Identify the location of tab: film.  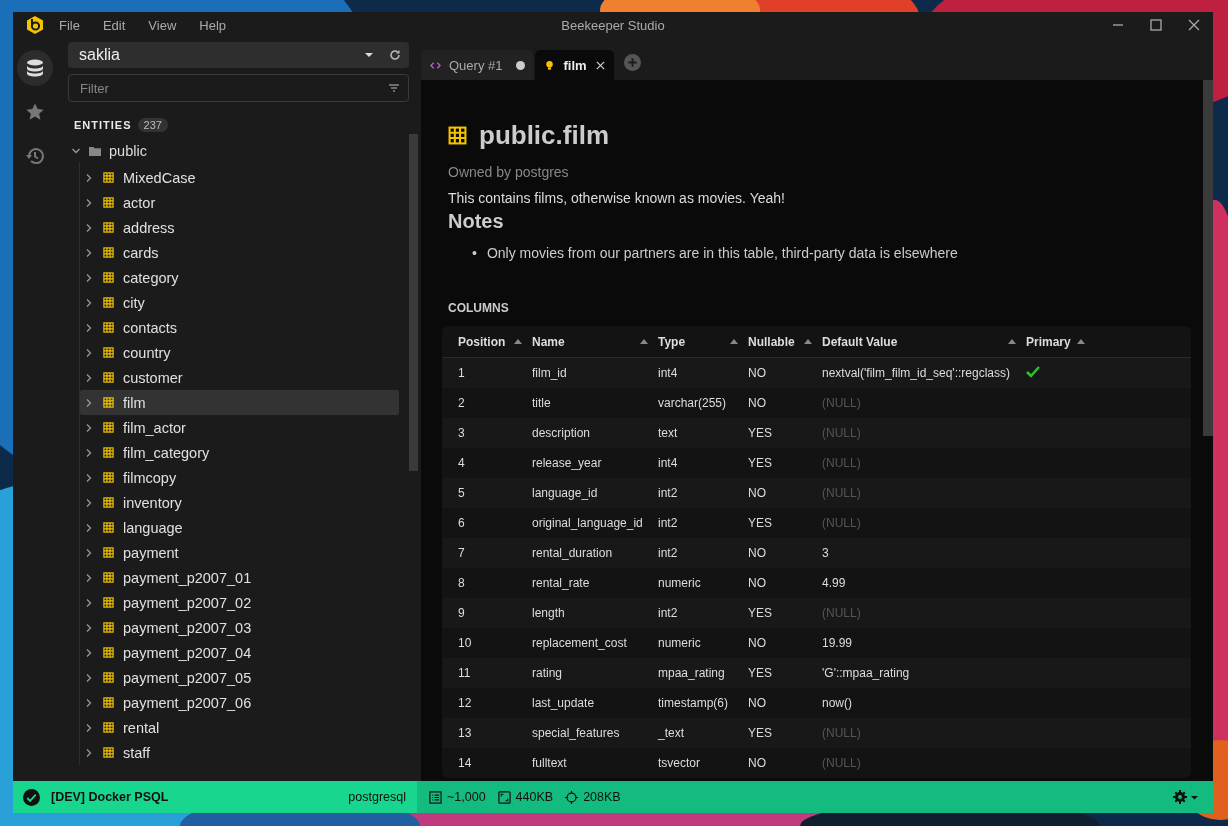
(574, 65).